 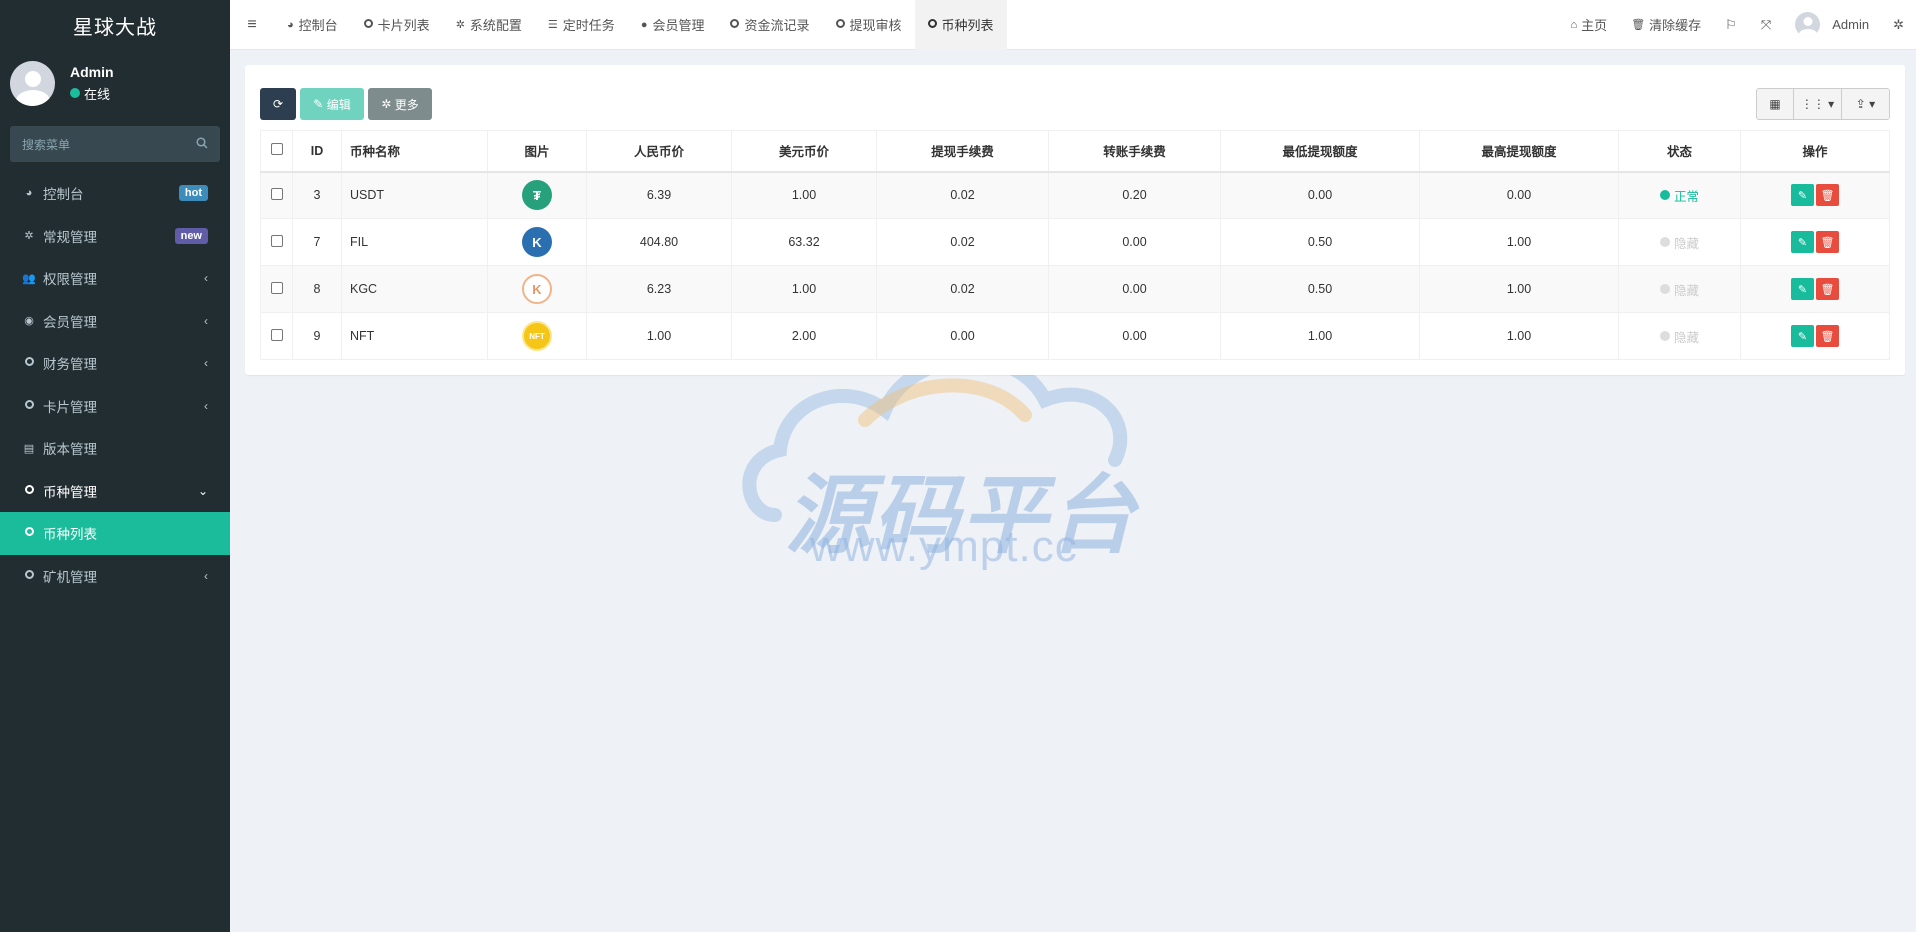 What do you see at coordinates (1519, 151) in the screenshot?
I see `col-max-withdraw: 最高提现额度` at bounding box center [1519, 151].